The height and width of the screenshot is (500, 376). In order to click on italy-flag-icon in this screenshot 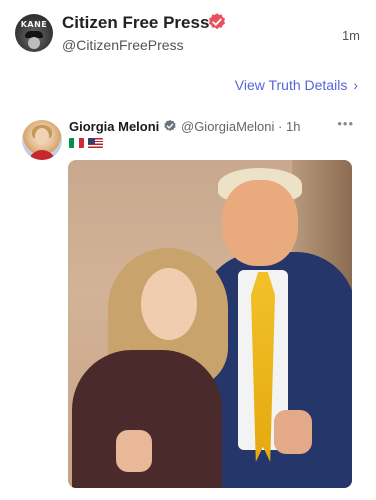, I will do `click(76, 143)`.